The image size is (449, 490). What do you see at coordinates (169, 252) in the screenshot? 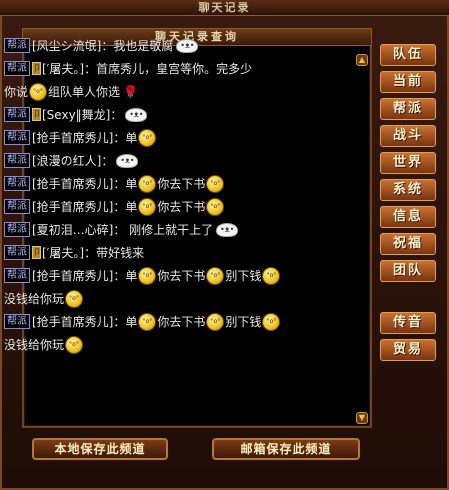
I see `message-row: 帮派卩 [′屠夫。]：带好钱来` at bounding box center [169, 252].